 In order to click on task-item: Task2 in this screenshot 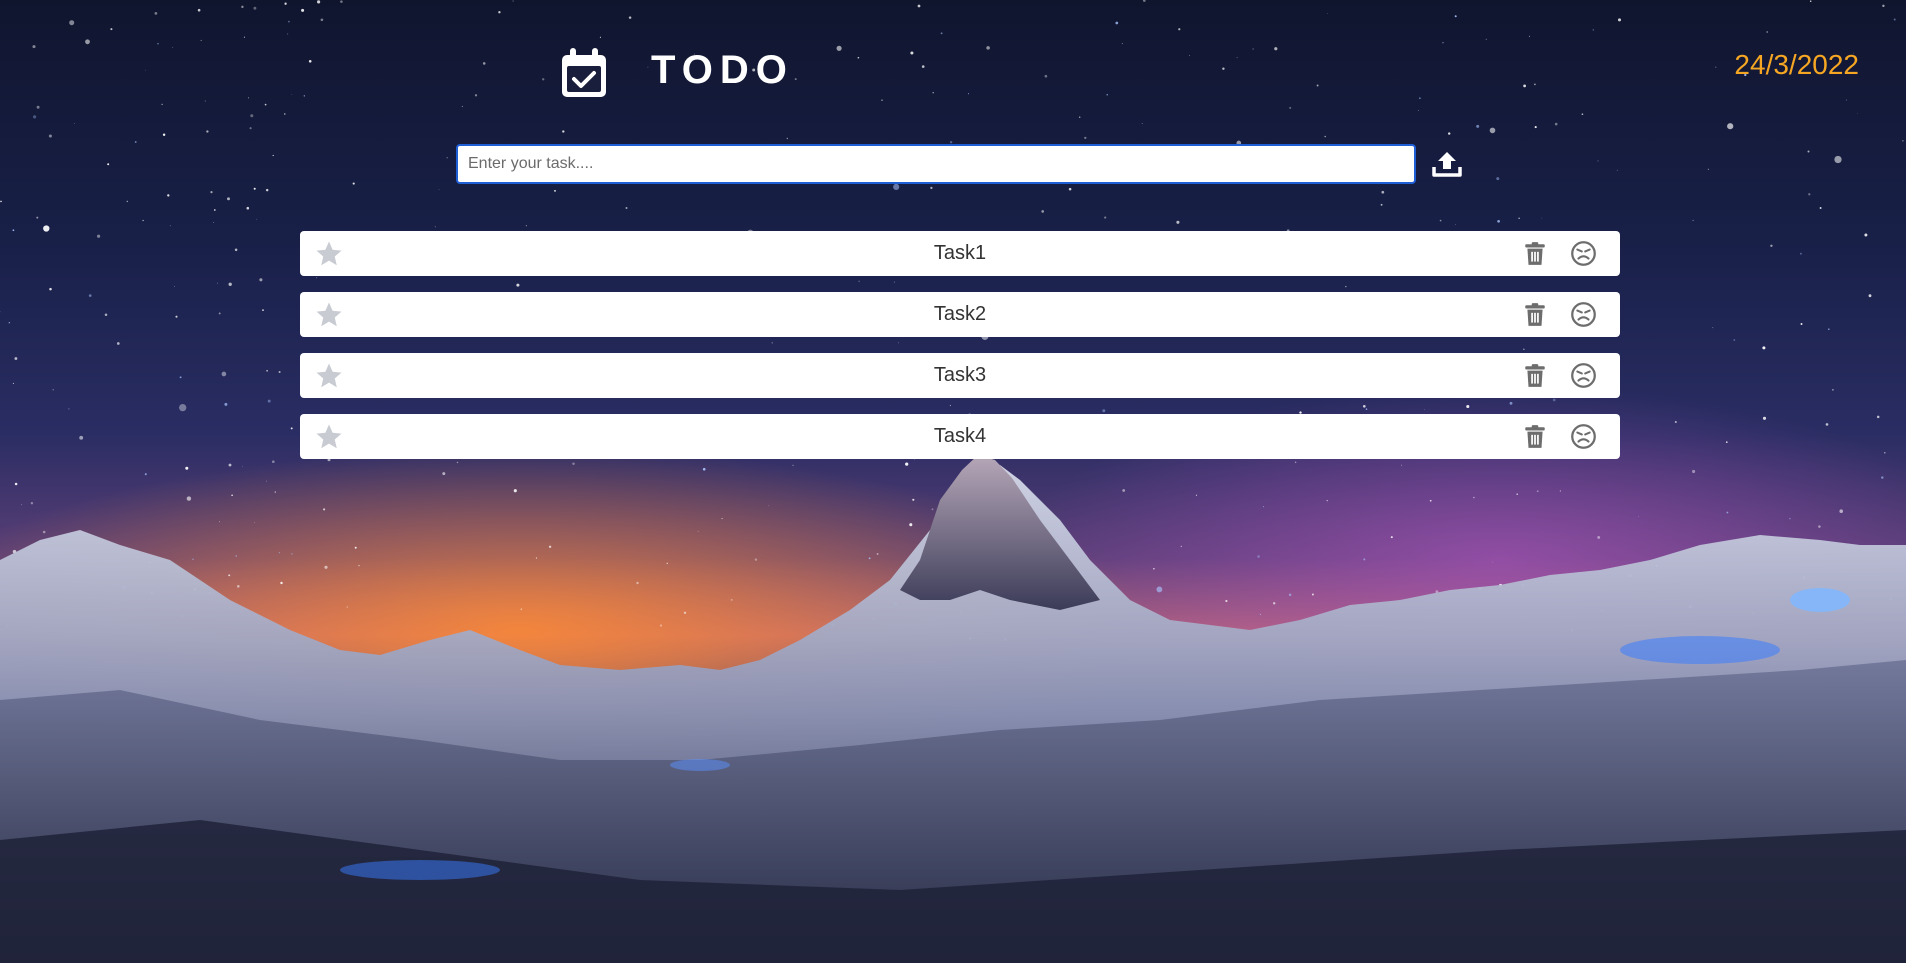, I will do `click(960, 314)`.